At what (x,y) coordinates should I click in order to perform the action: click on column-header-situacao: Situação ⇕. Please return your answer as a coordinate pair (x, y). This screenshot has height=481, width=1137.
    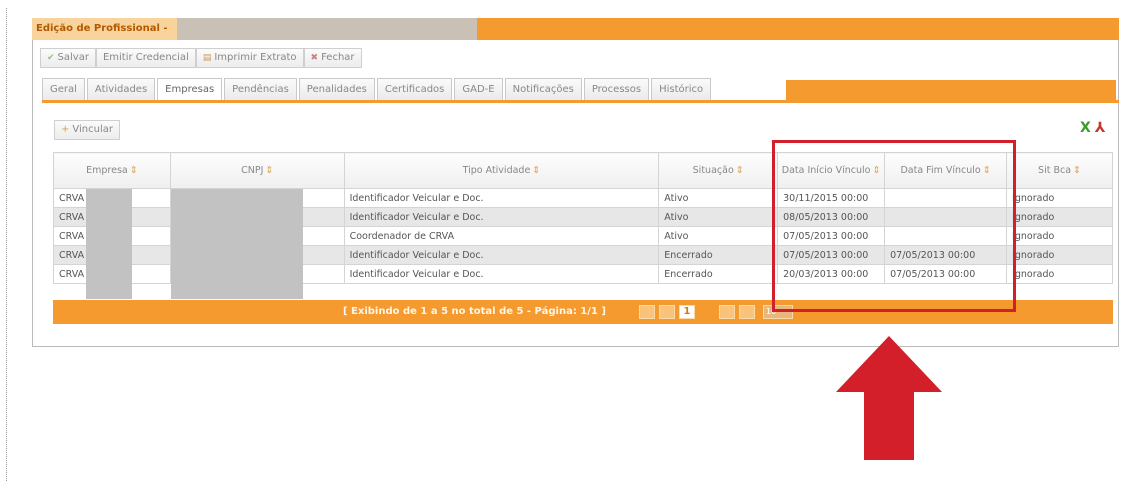
    Looking at the image, I should click on (718, 170).